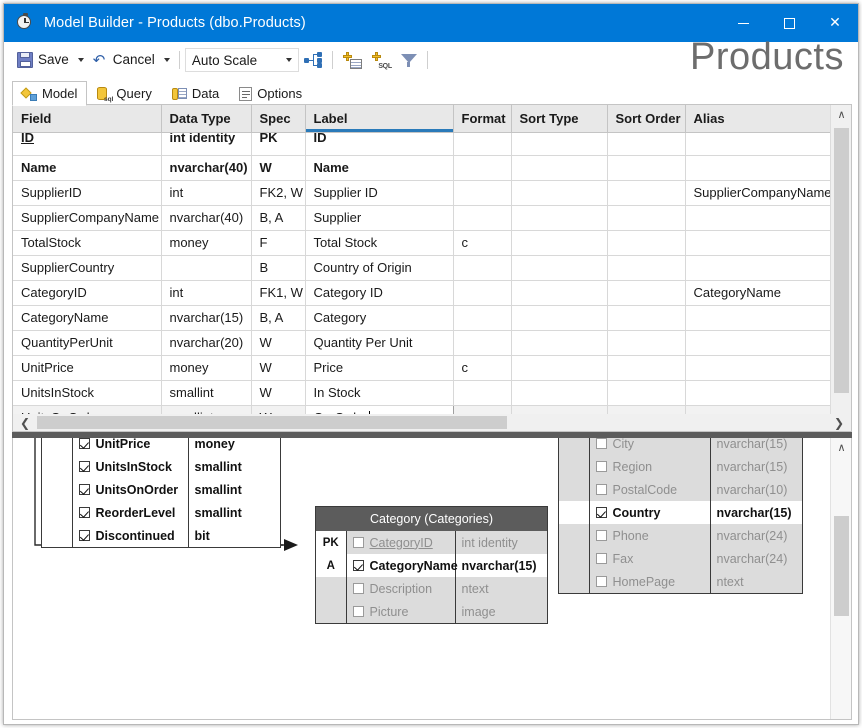 This screenshot has height=728, width=862. Describe the element at coordinates (87, 144) in the screenshot. I see `cell-field: ID` at that location.